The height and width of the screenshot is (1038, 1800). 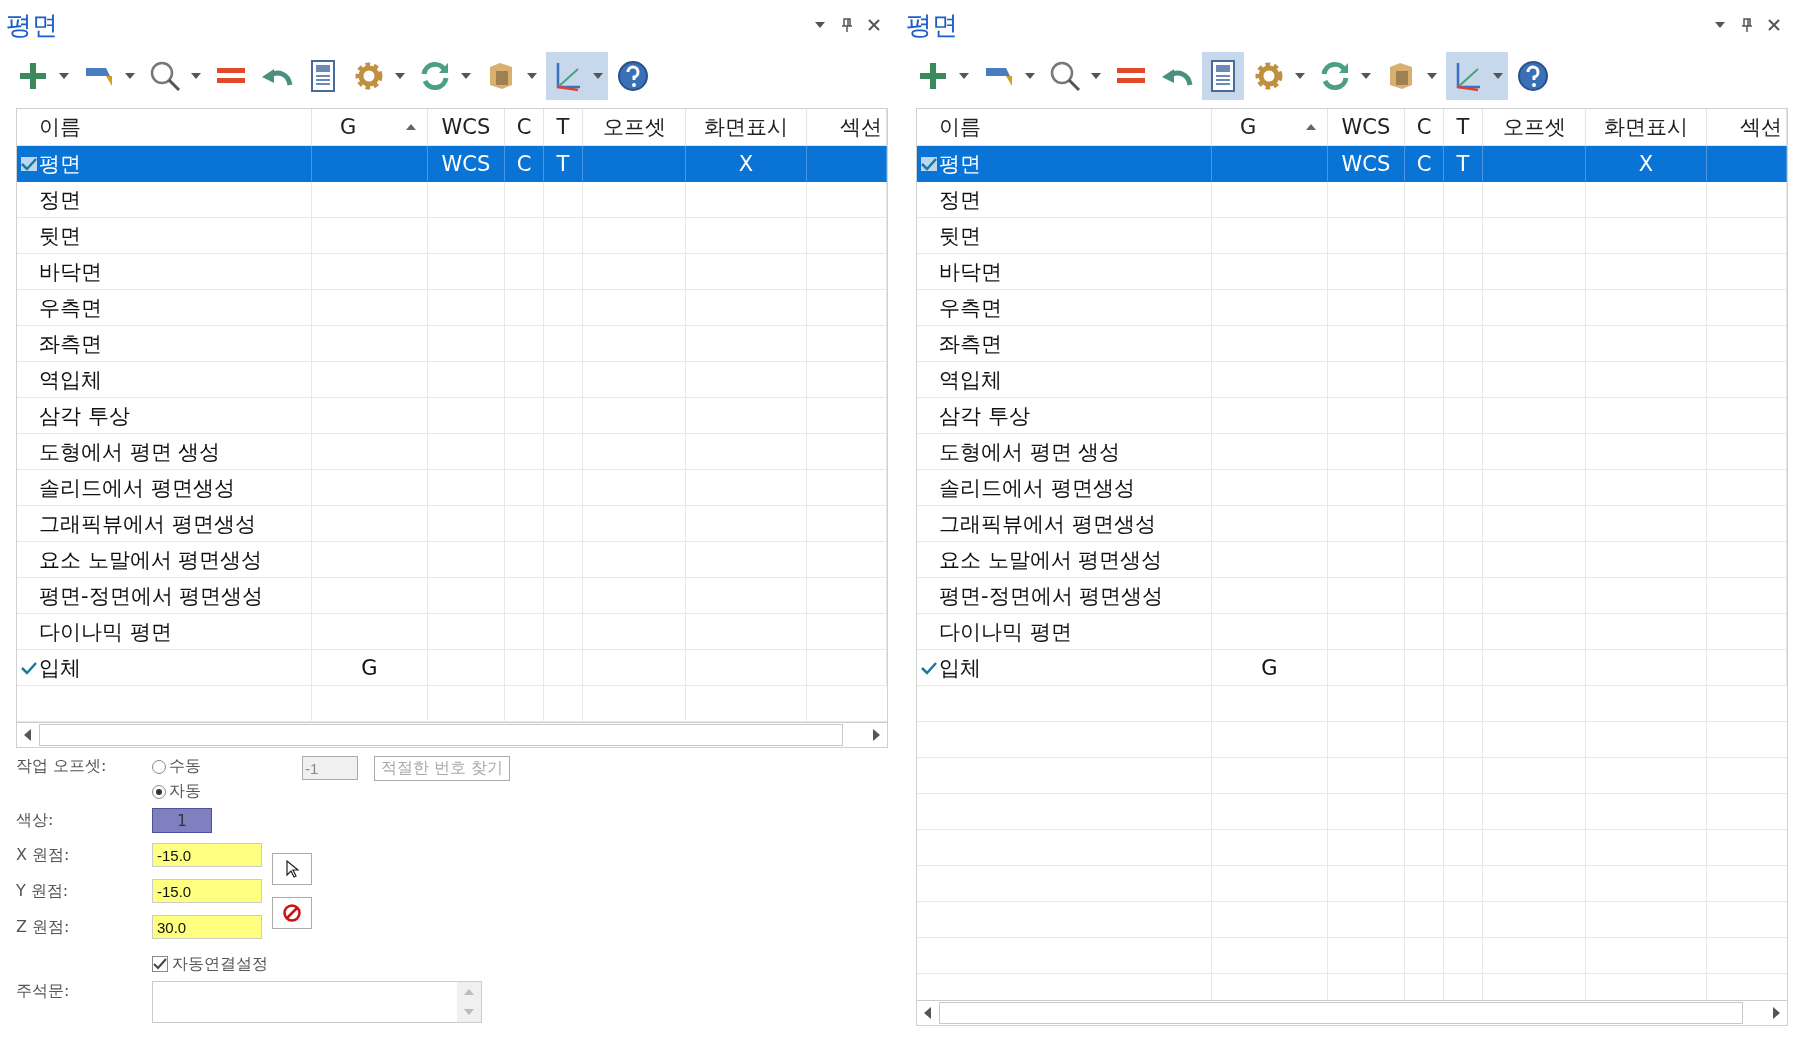 What do you see at coordinates (292, 913) in the screenshot?
I see `cancel-button` at bounding box center [292, 913].